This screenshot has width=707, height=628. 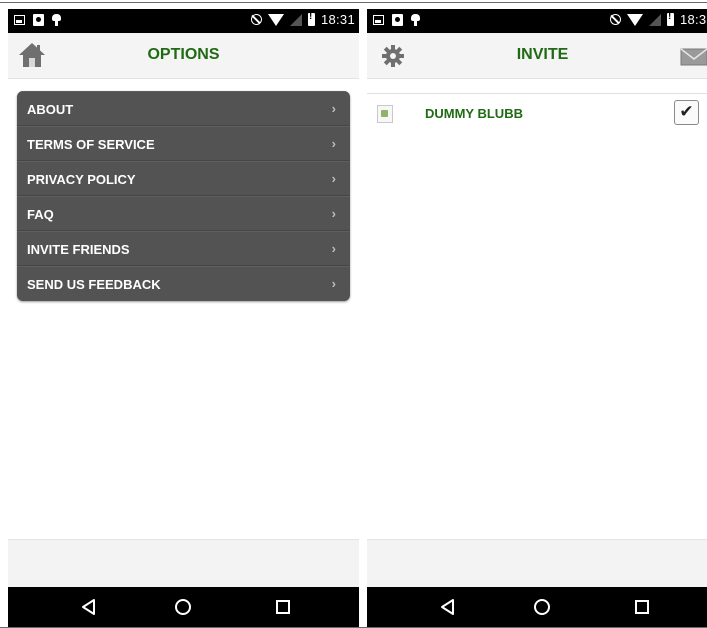 I want to click on option-label: SEND US FEEDBACK, so click(x=94, y=284).